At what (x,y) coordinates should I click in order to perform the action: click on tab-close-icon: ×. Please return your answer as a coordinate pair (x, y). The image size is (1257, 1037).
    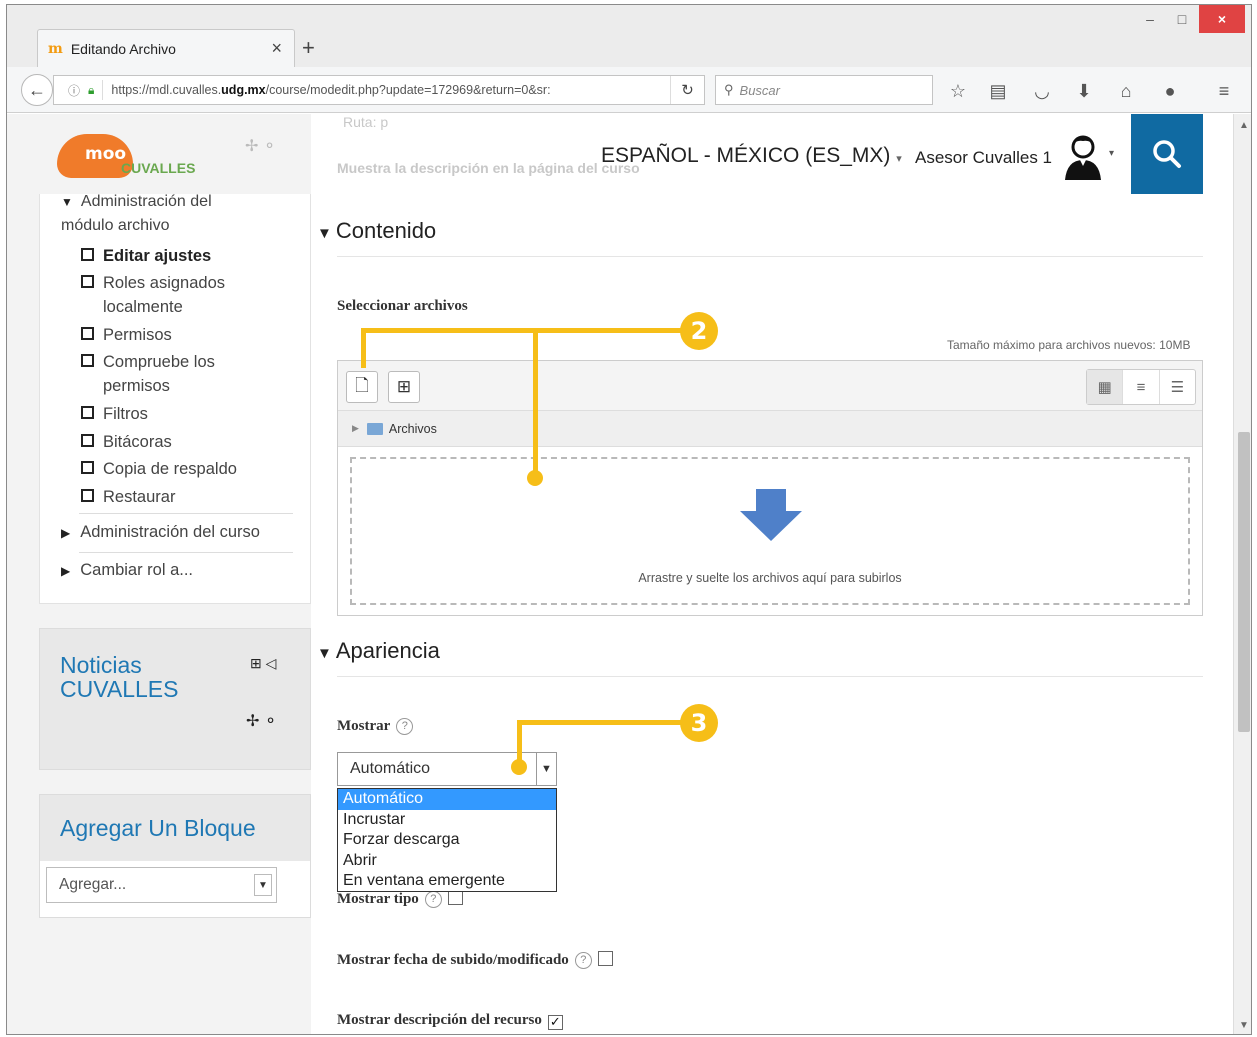
    Looking at the image, I should click on (276, 48).